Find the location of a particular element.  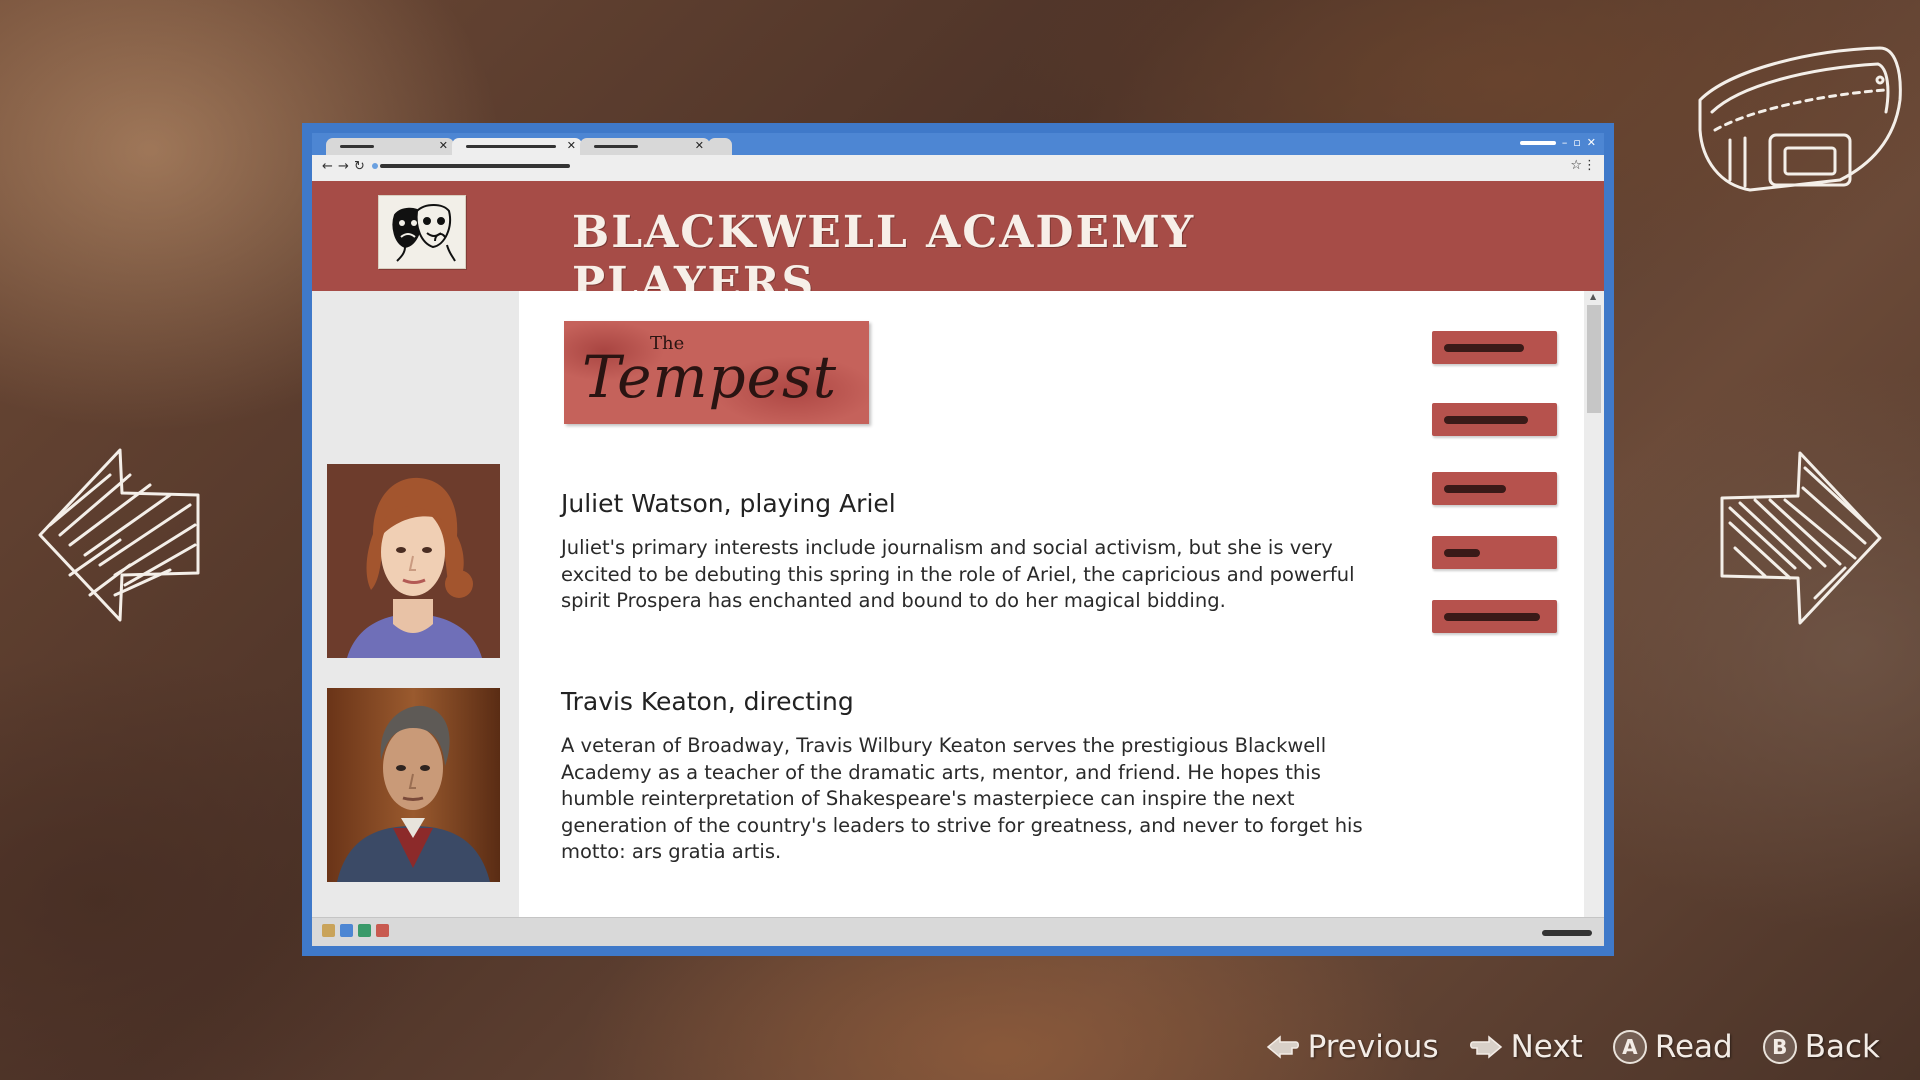

sidebar is located at coordinates (415, 604).